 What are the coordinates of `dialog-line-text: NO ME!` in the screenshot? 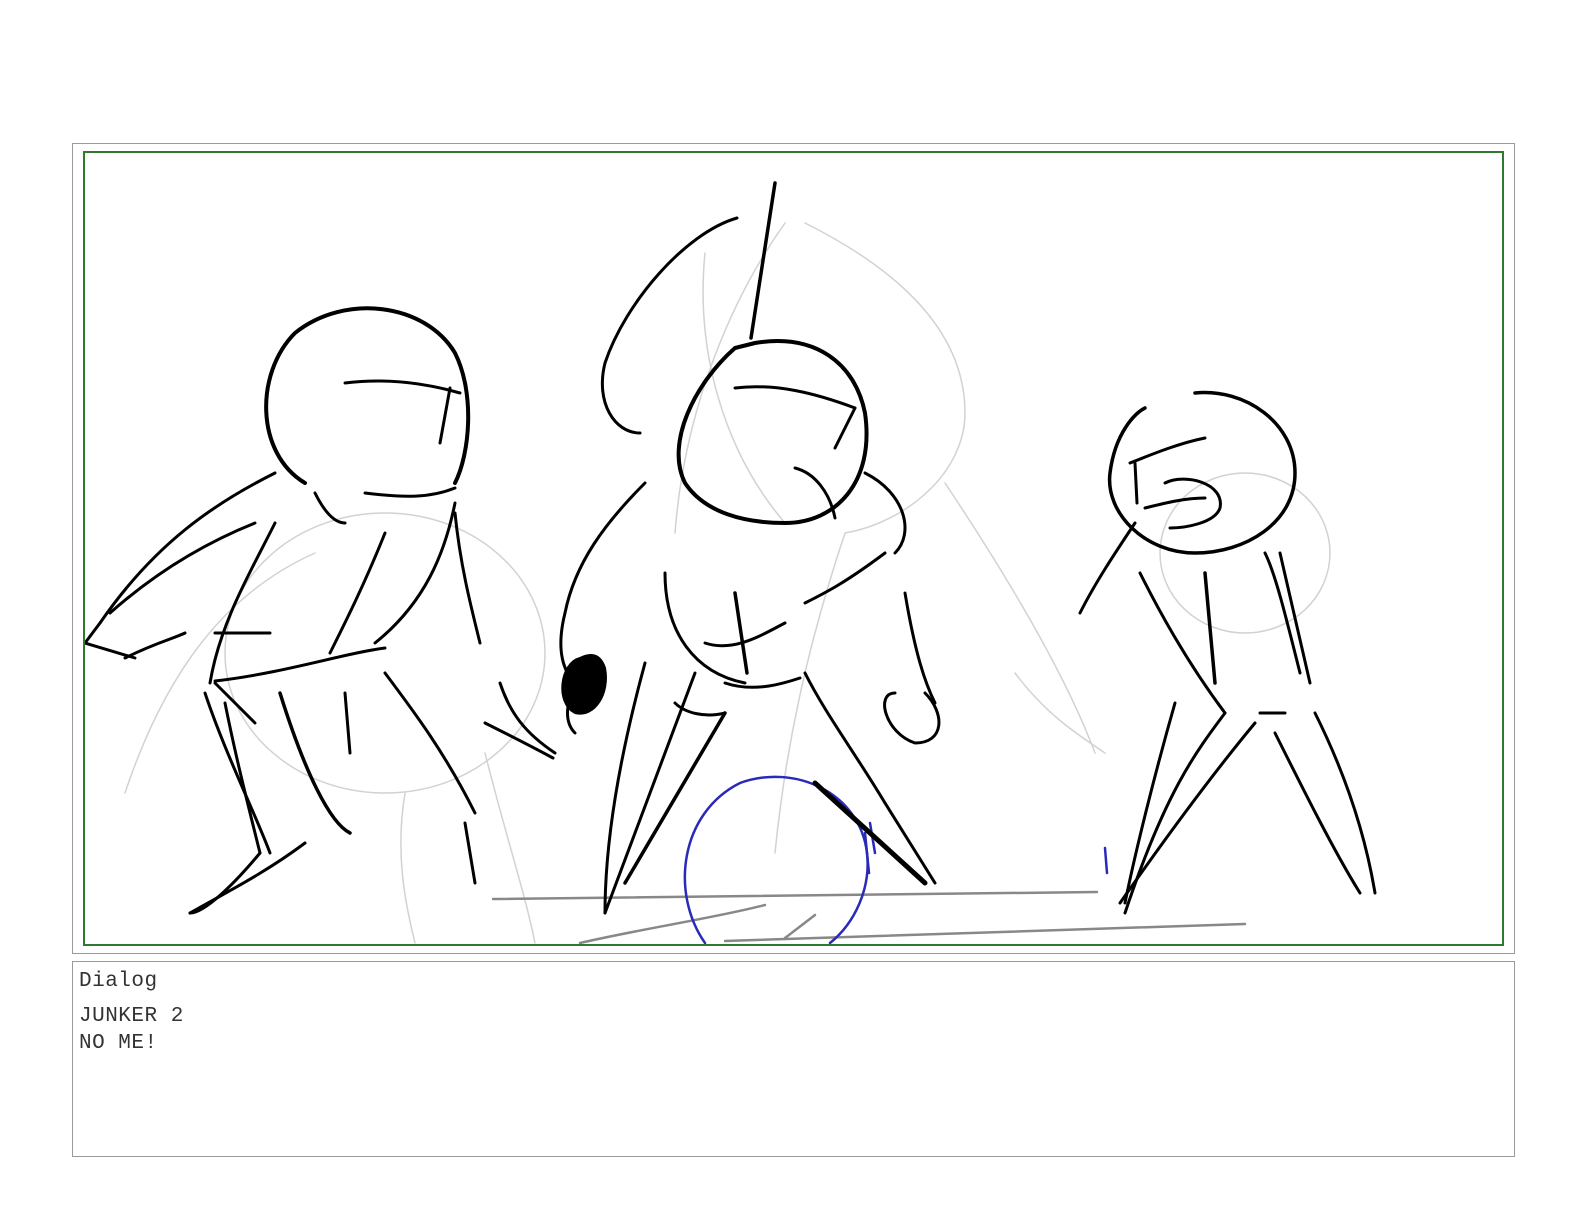 It's located at (118, 1043).